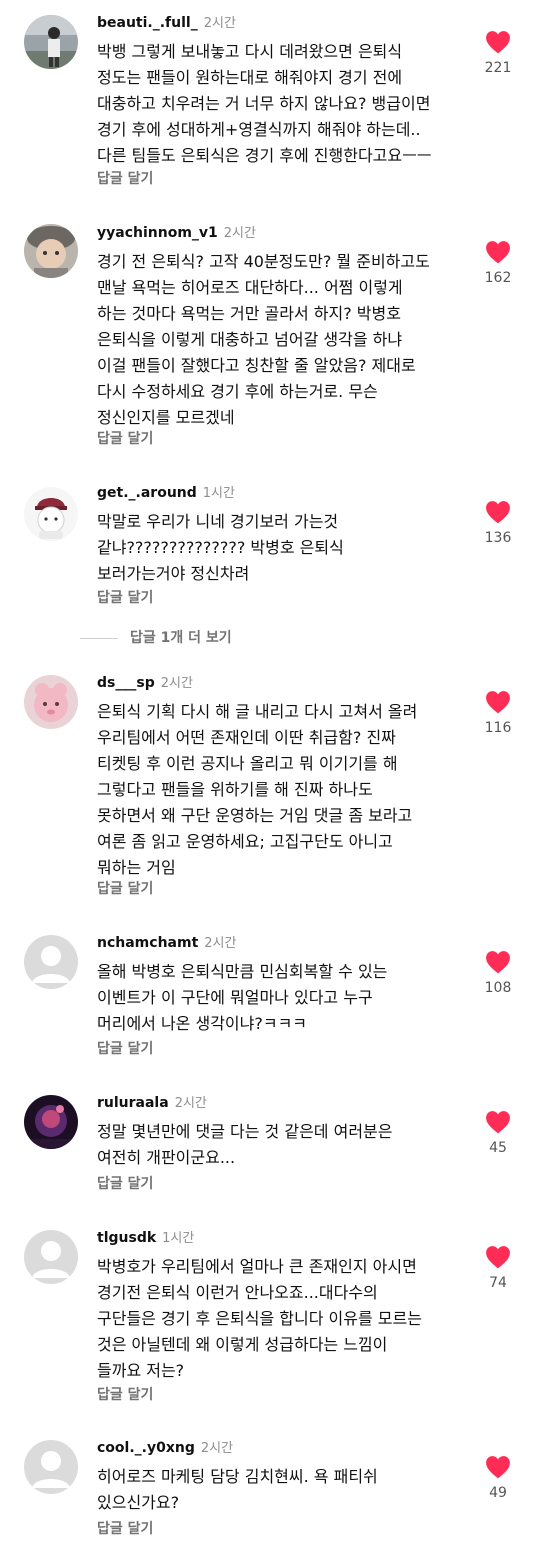 The height and width of the screenshot is (1556, 540). I want to click on comment-line: 은퇴식을 이렇게 대충하고 넘어갈 생각을 하냐, so click(250, 339).